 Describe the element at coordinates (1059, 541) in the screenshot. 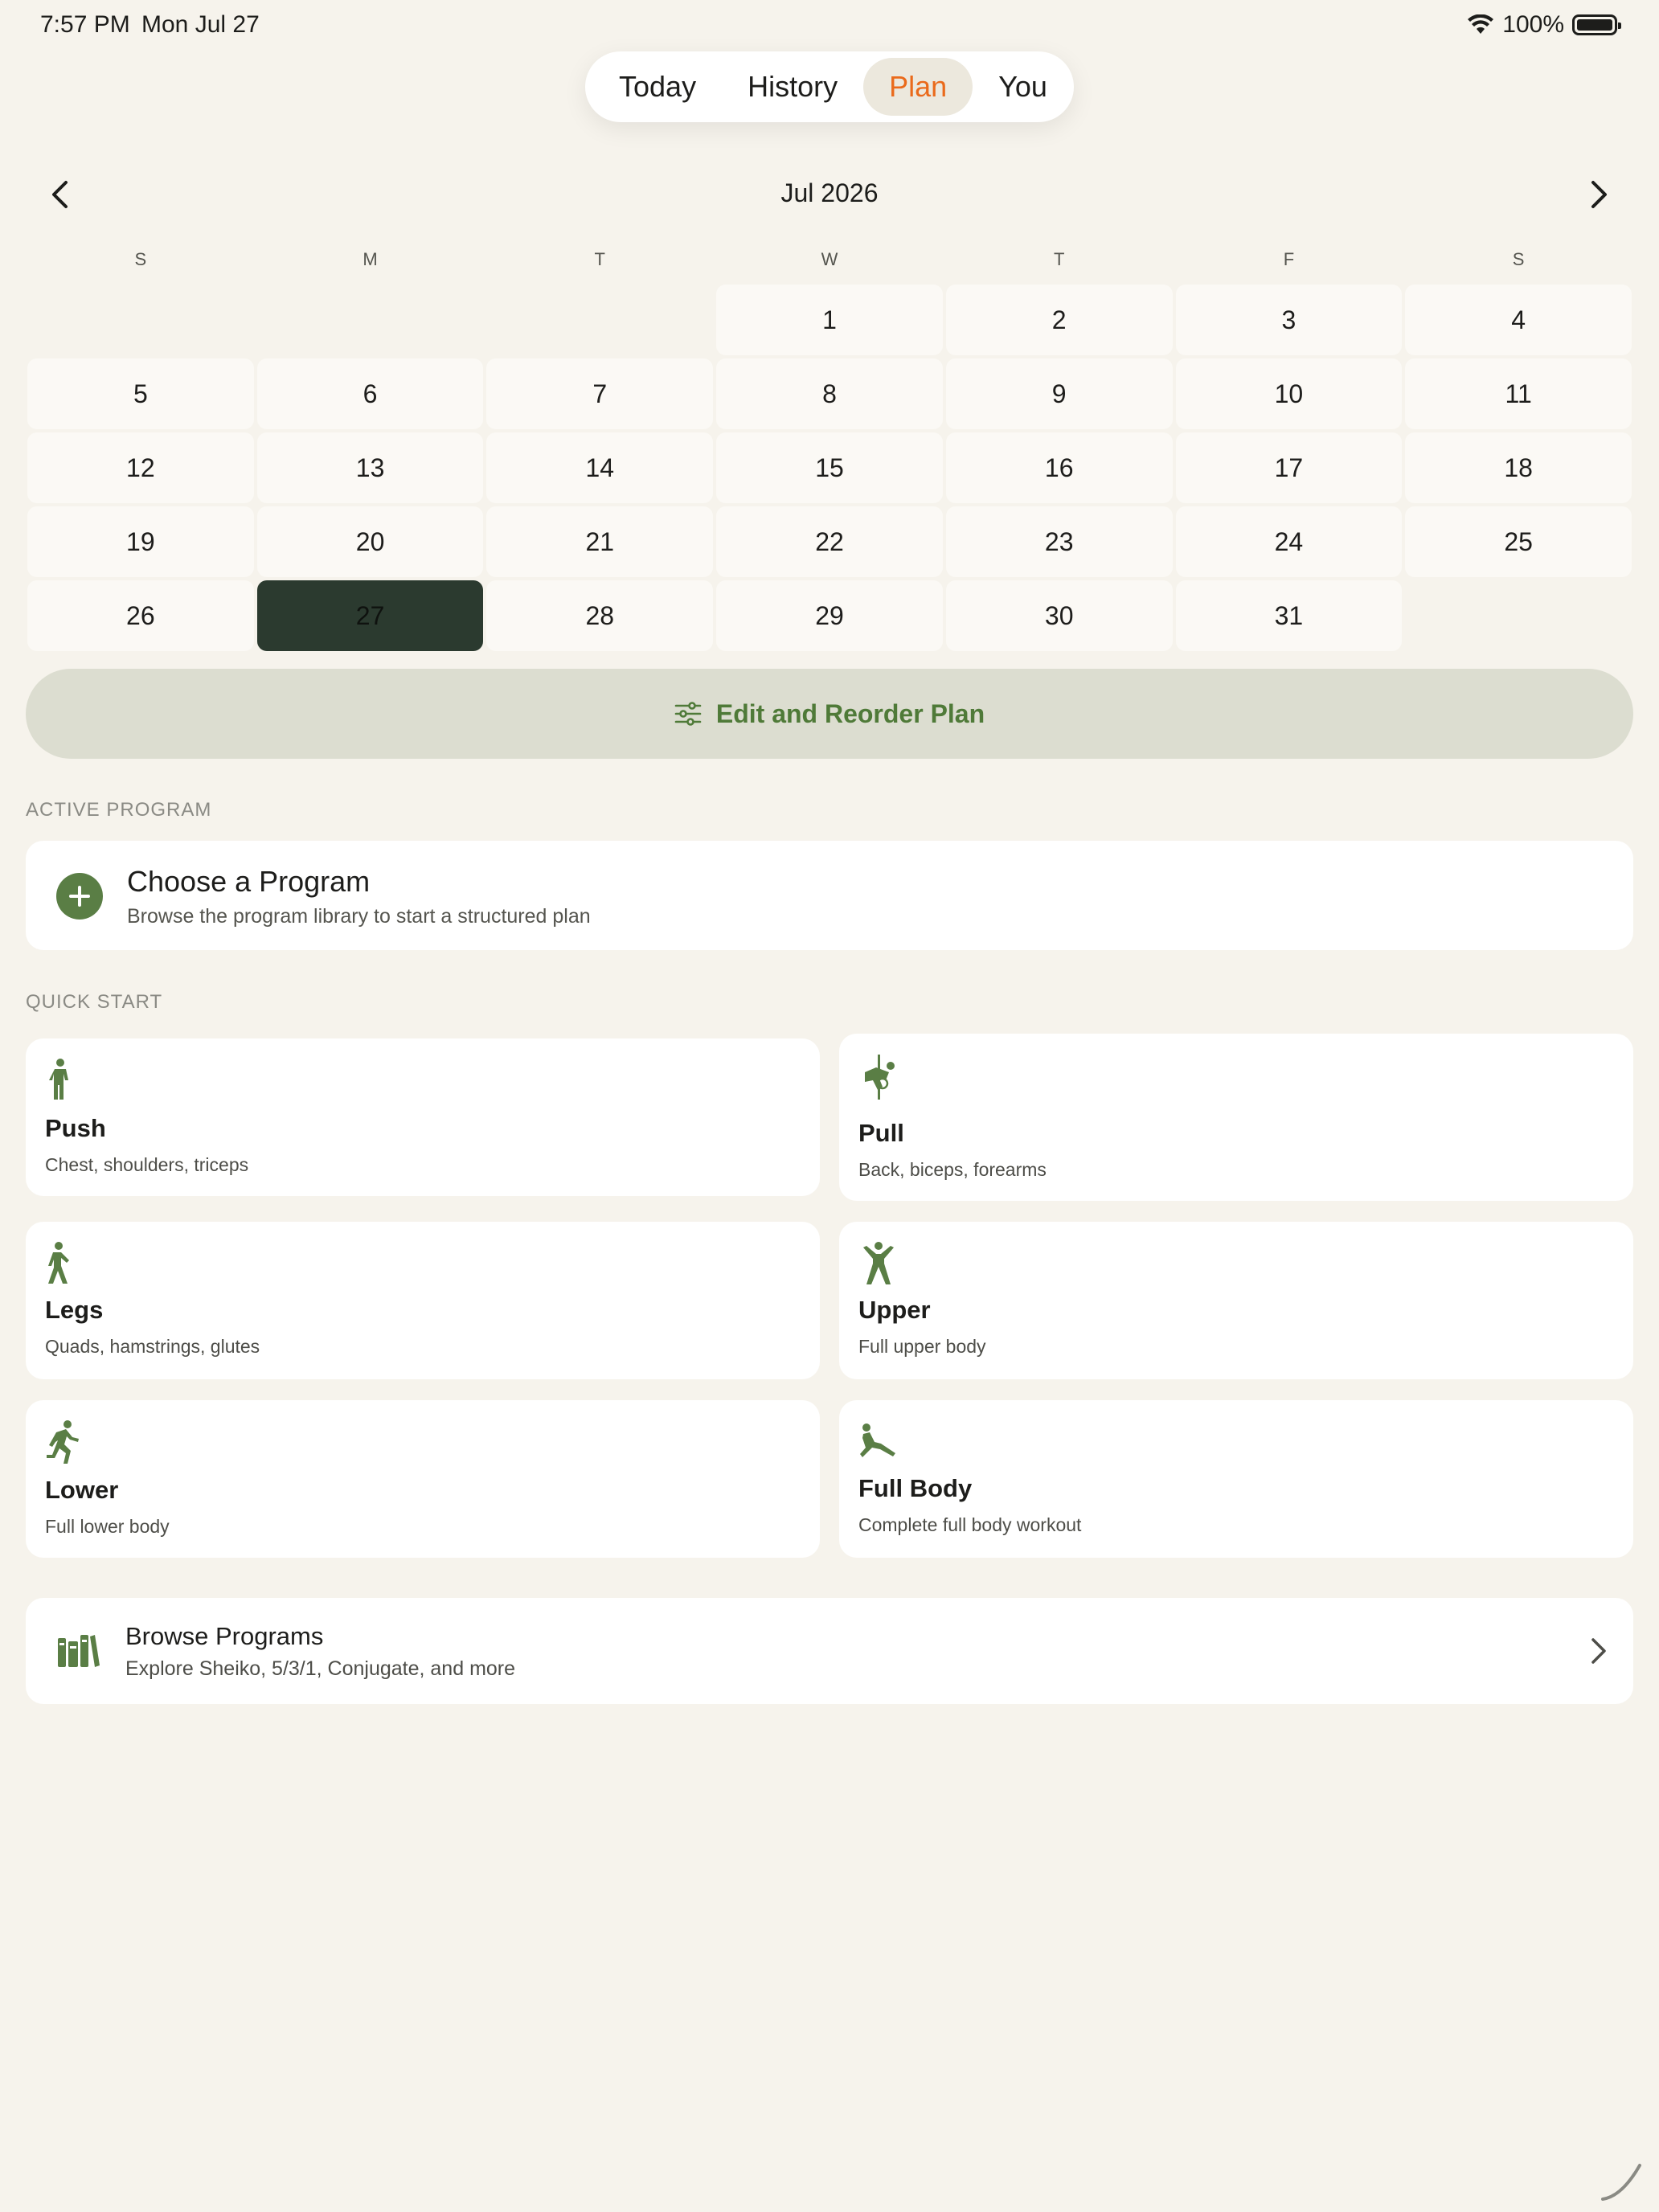

I see `calendar-day: 23` at that location.